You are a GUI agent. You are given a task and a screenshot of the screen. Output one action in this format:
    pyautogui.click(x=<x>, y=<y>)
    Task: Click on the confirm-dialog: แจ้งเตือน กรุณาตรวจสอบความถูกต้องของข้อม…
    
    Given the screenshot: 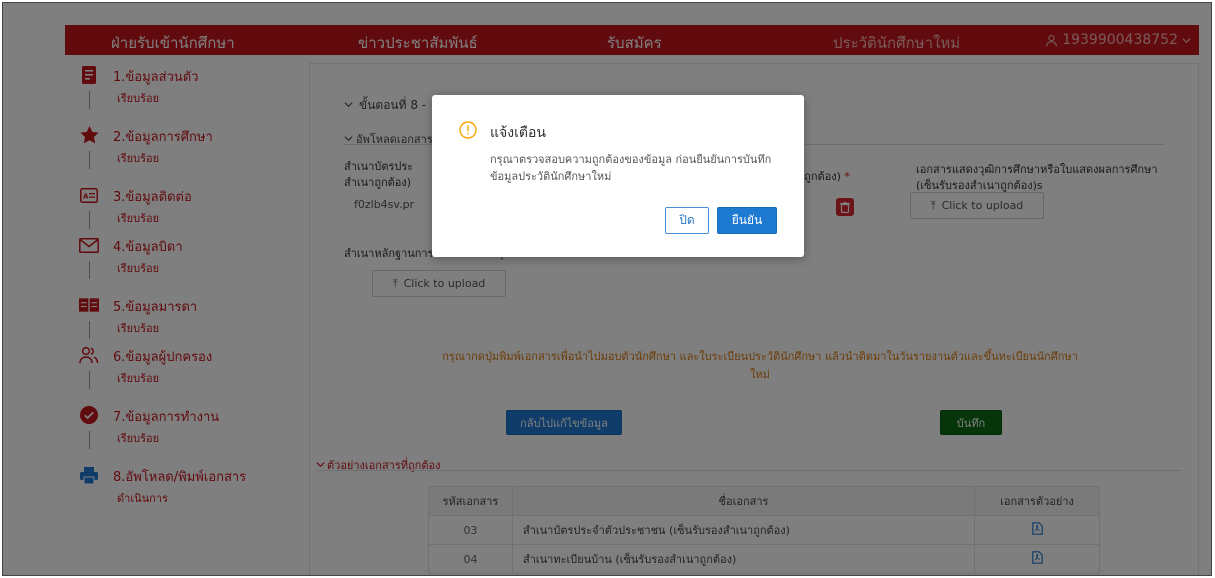 What is the action you would take?
    pyautogui.click(x=618, y=176)
    